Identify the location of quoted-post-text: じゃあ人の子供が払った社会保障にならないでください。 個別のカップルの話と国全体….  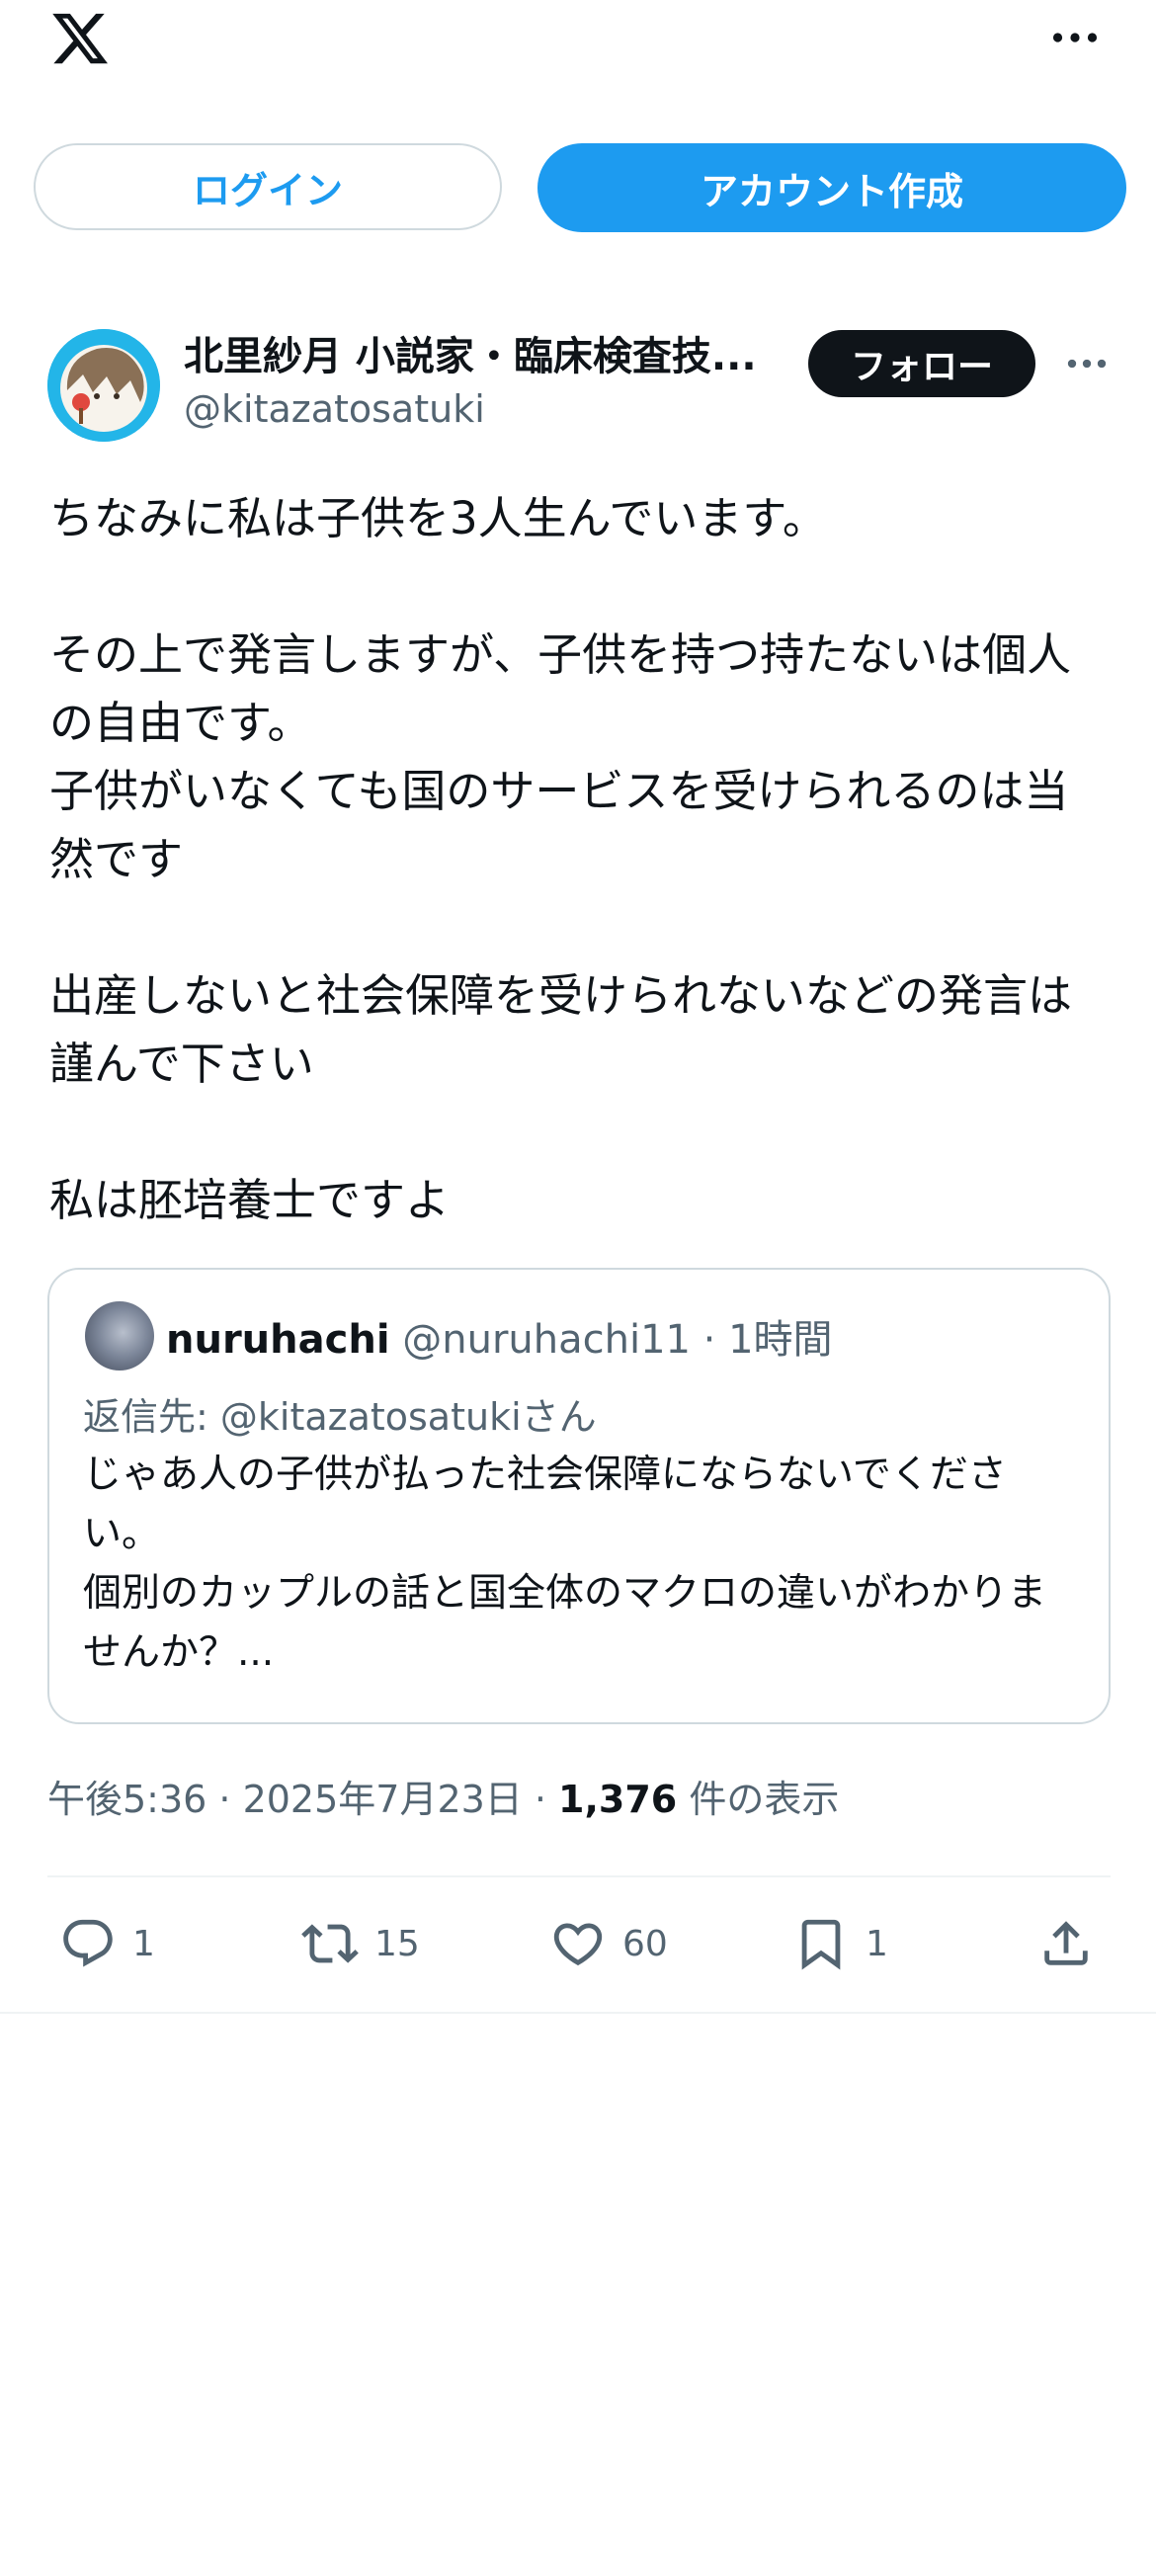
(565, 1564).